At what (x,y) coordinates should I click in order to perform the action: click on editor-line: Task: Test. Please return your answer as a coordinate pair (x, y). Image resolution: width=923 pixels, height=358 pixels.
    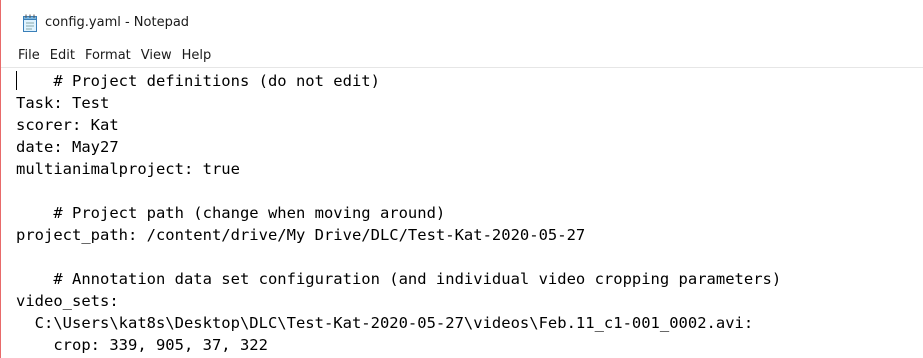
    Looking at the image, I should click on (63, 103).